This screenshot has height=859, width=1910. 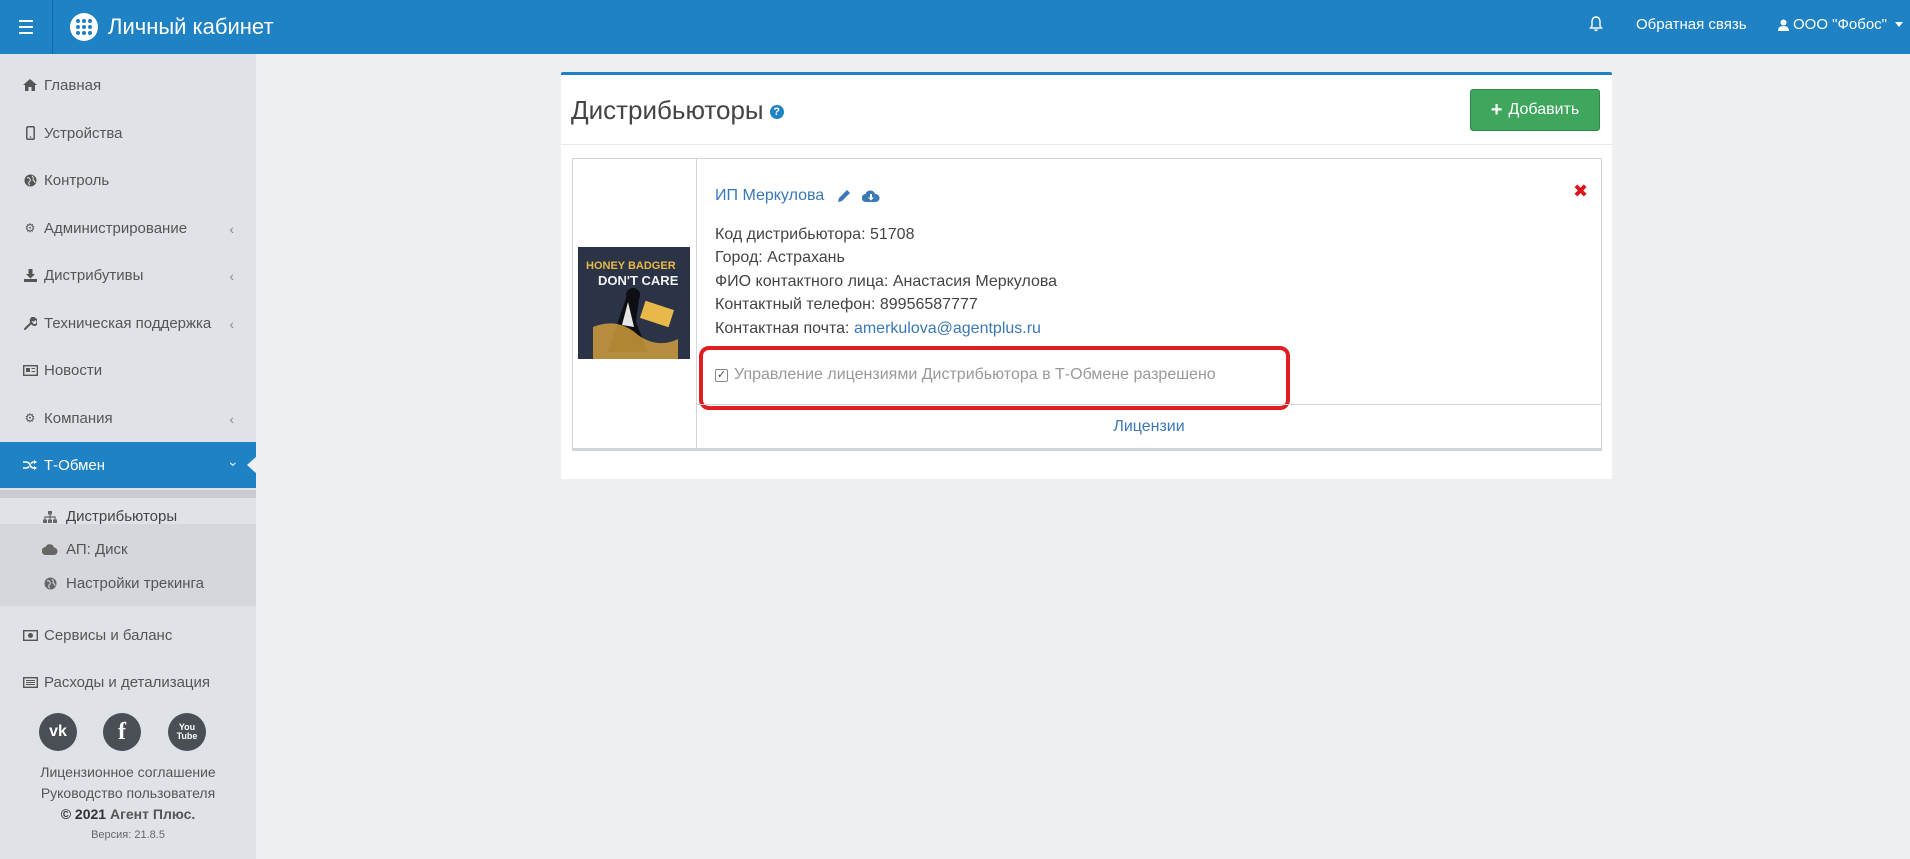 I want to click on chevron-down-icon: ‹, so click(x=231, y=464).